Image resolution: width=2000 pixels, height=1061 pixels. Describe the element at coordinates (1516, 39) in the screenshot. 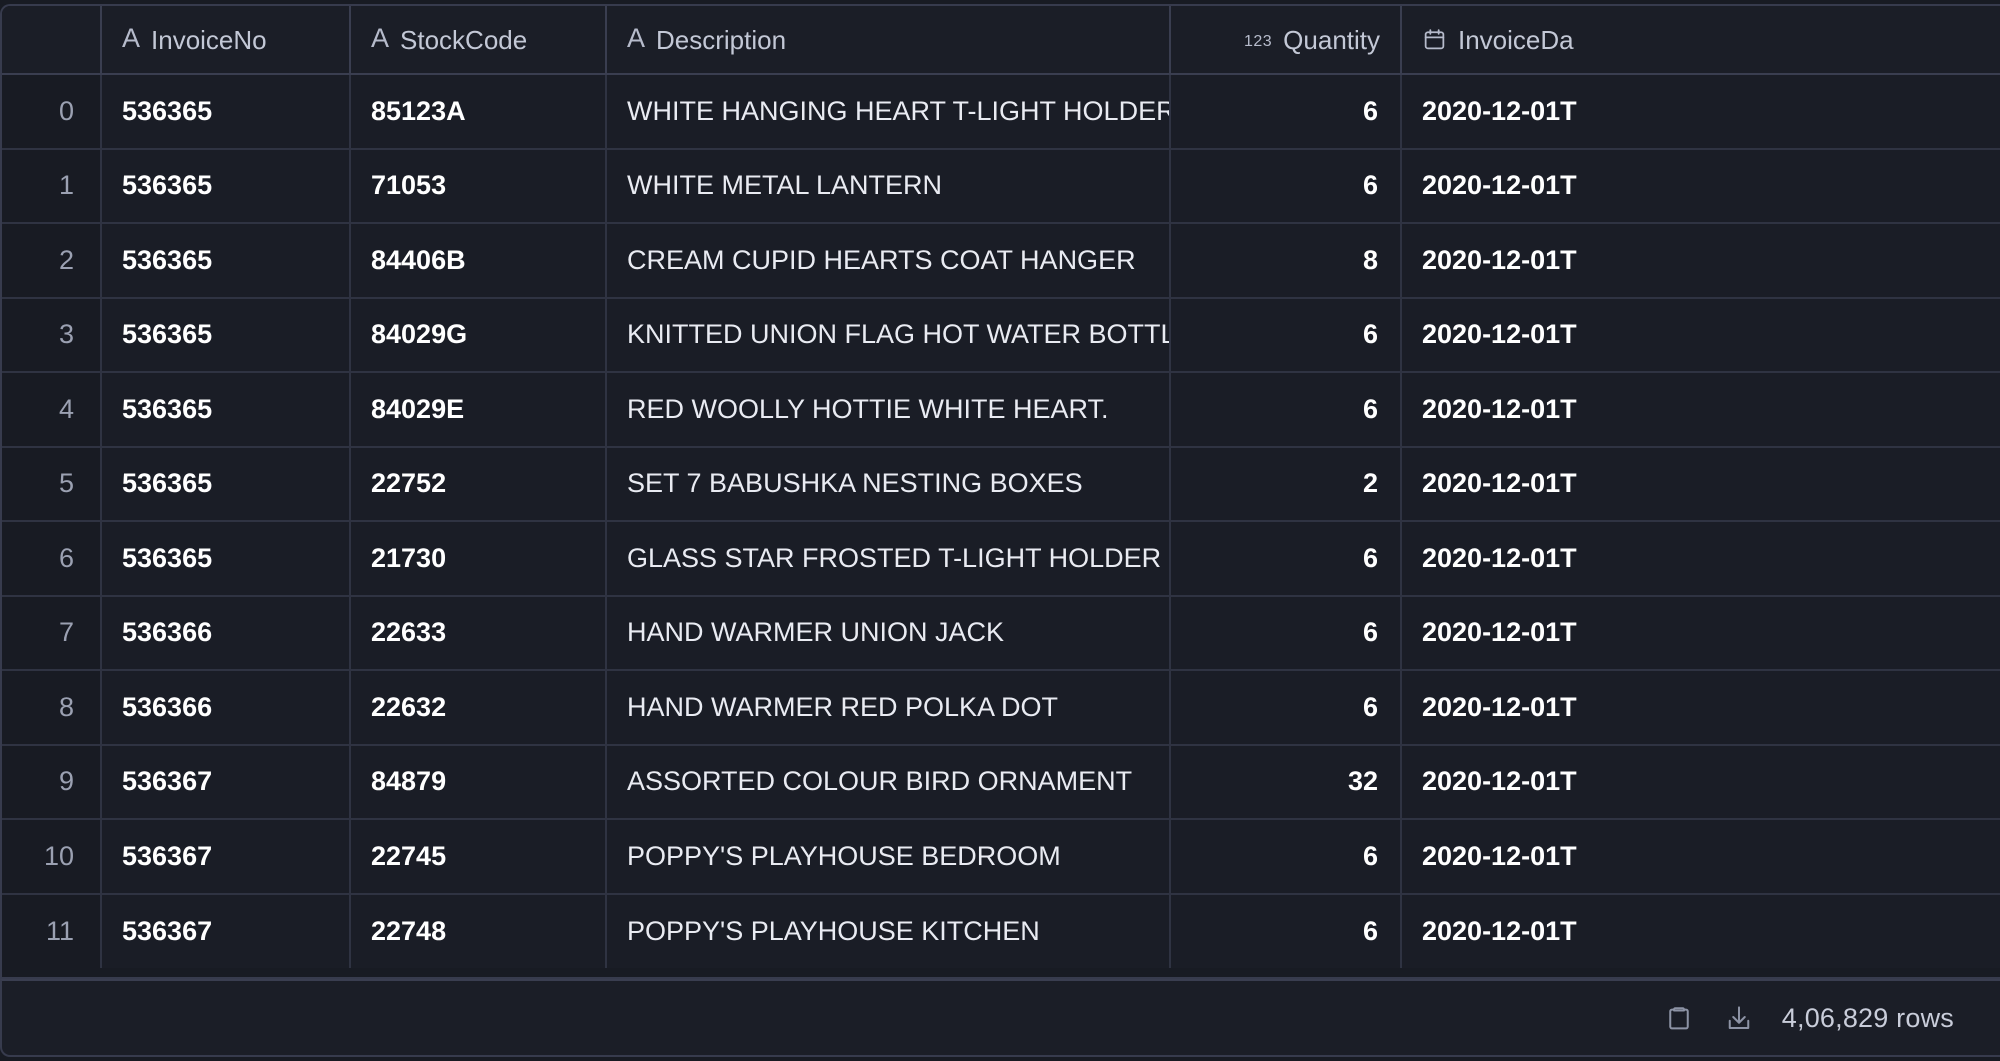

I see `column-header-label: InvoiceDa` at that location.